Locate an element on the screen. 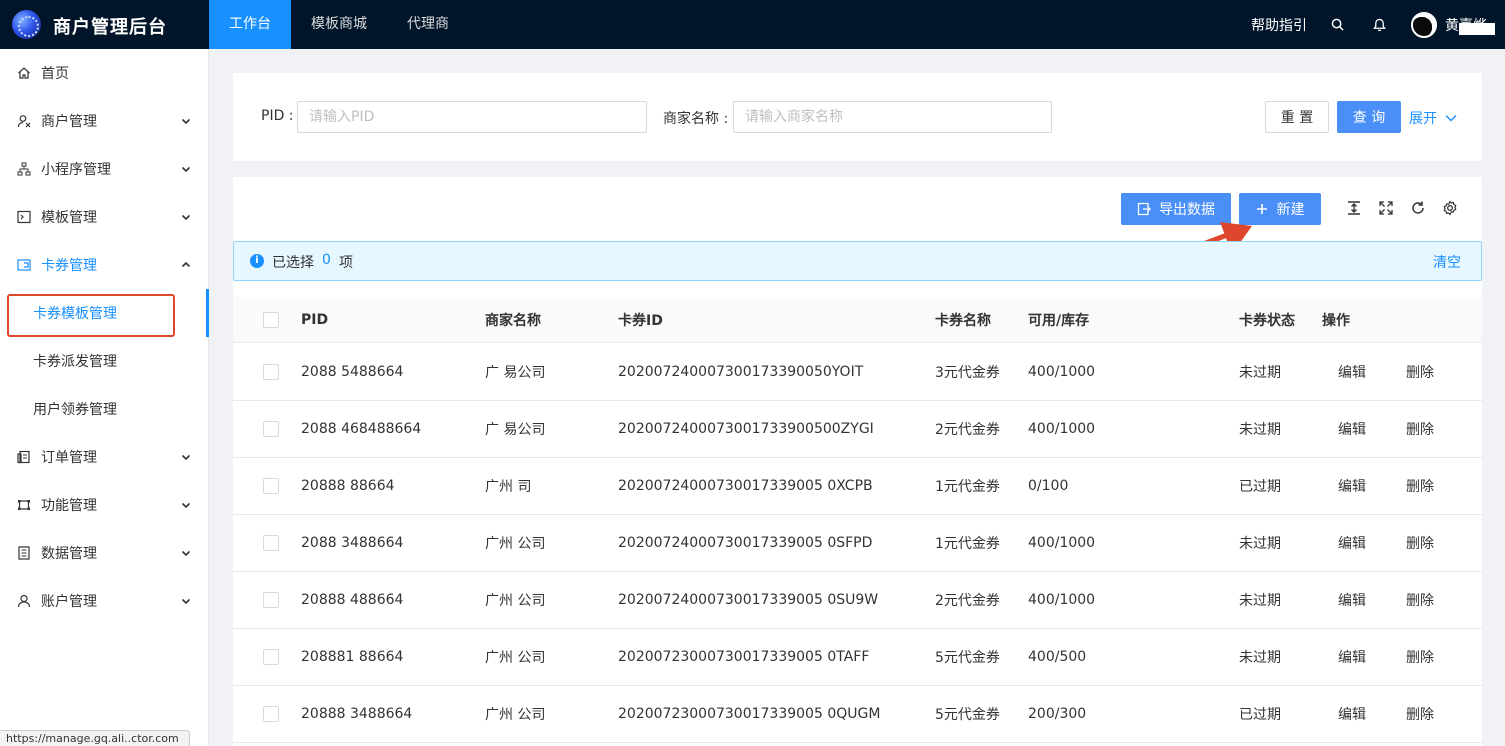 This screenshot has height=746, width=1505. card-id-cell: 20200724000730017339005 0SFPD is located at coordinates (745, 543).